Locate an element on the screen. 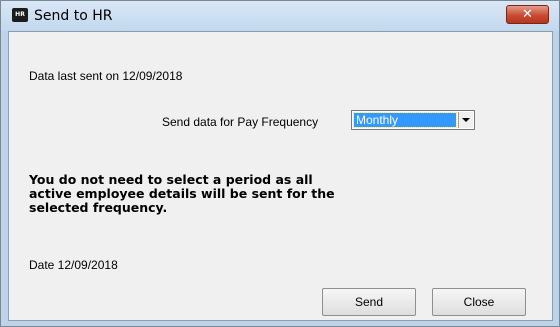 This screenshot has width=560, height=327. date-label: Date 12/09/2018 is located at coordinates (73, 265).